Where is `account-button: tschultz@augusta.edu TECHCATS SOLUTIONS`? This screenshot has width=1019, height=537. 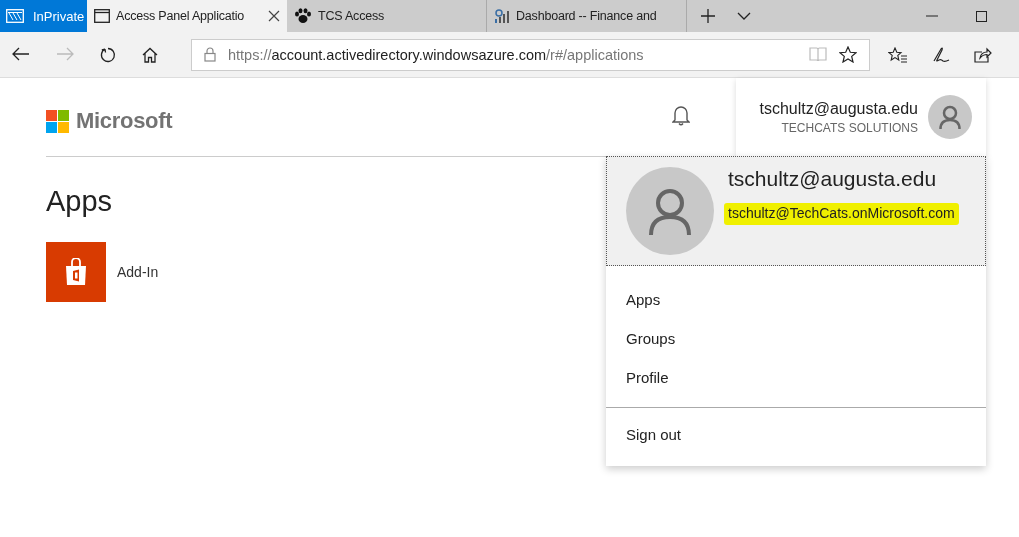
account-button: tschultz@augusta.edu TECHCATS SOLUTIONS is located at coordinates (861, 117).